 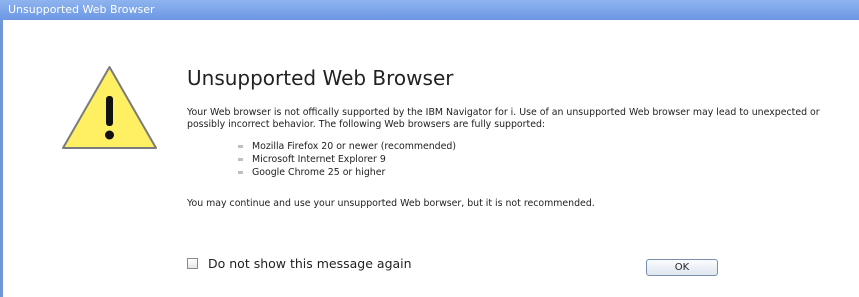 What do you see at coordinates (429, 10) in the screenshot?
I see `window-titlebar: Unsupported Web Browser` at bounding box center [429, 10].